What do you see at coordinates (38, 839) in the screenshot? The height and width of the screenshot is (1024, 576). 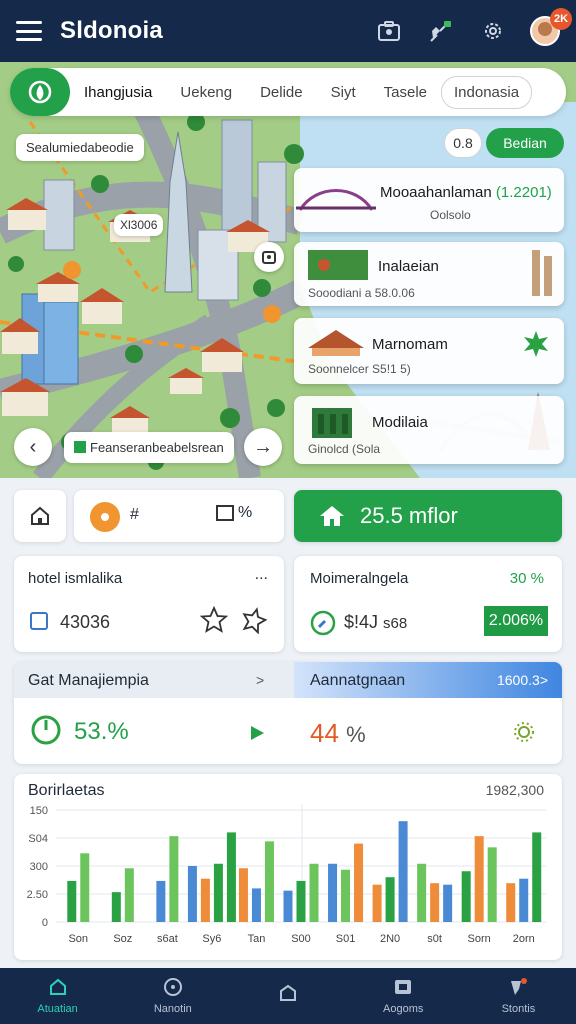 I see `y-tick-label: S04` at bounding box center [38, 839].